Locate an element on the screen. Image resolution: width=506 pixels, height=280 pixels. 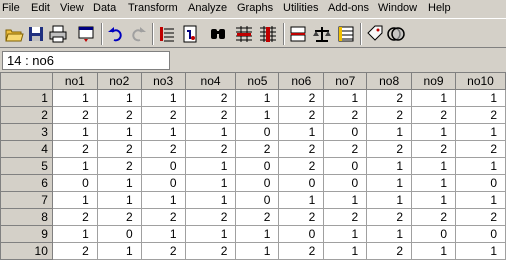
column-header-no8: no8 is located at coordinates (389, 81).